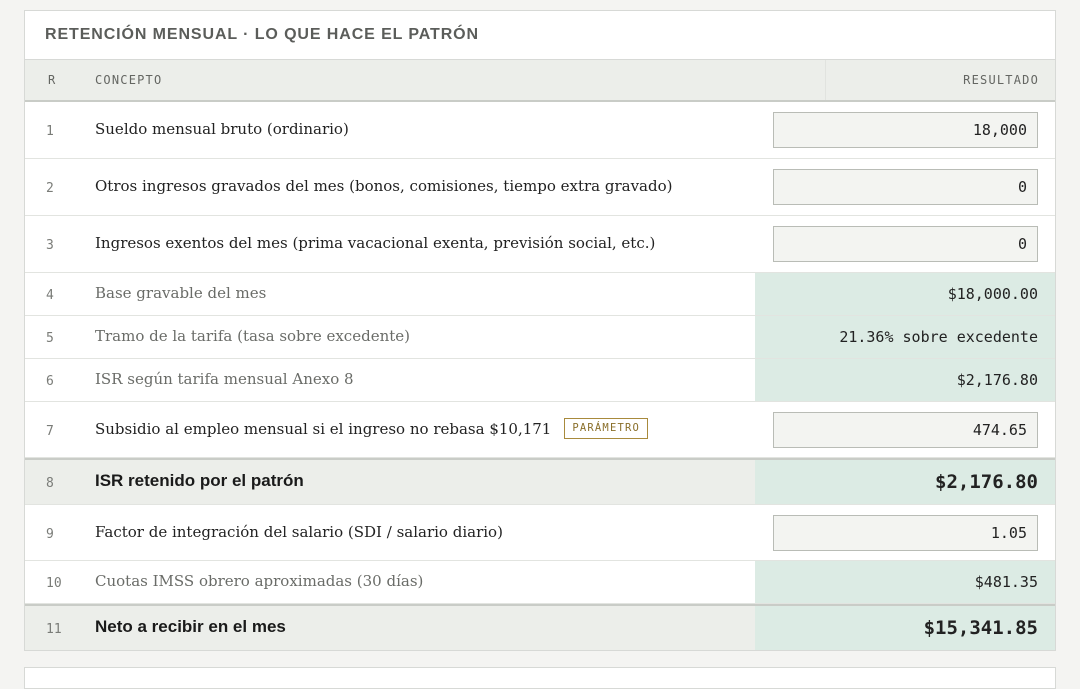  I want to click on row-number: 4, so click(50, 295).